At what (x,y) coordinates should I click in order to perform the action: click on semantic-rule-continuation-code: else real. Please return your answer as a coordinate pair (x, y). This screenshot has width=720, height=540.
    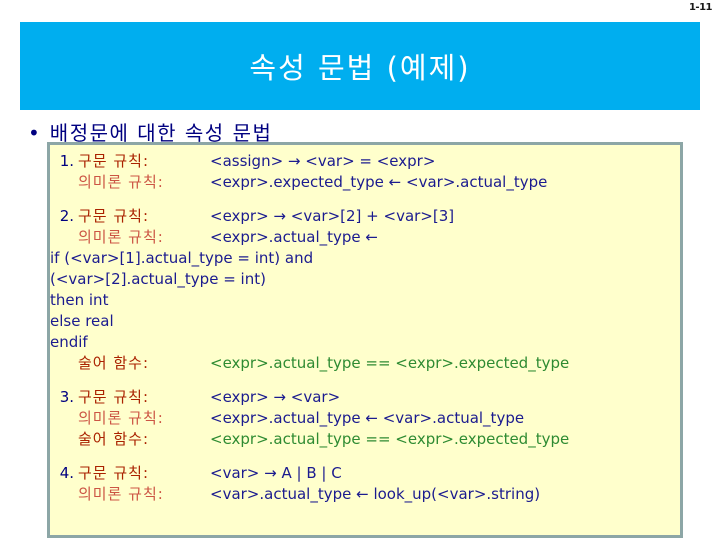
    Looking at the image, I should click on (82, 321).